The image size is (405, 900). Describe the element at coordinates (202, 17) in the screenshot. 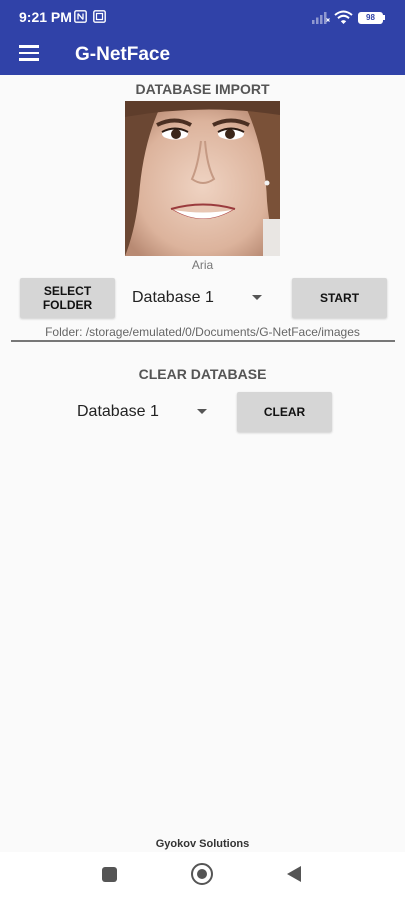

I see `status-bar: 9:21 PM 98` at that location.